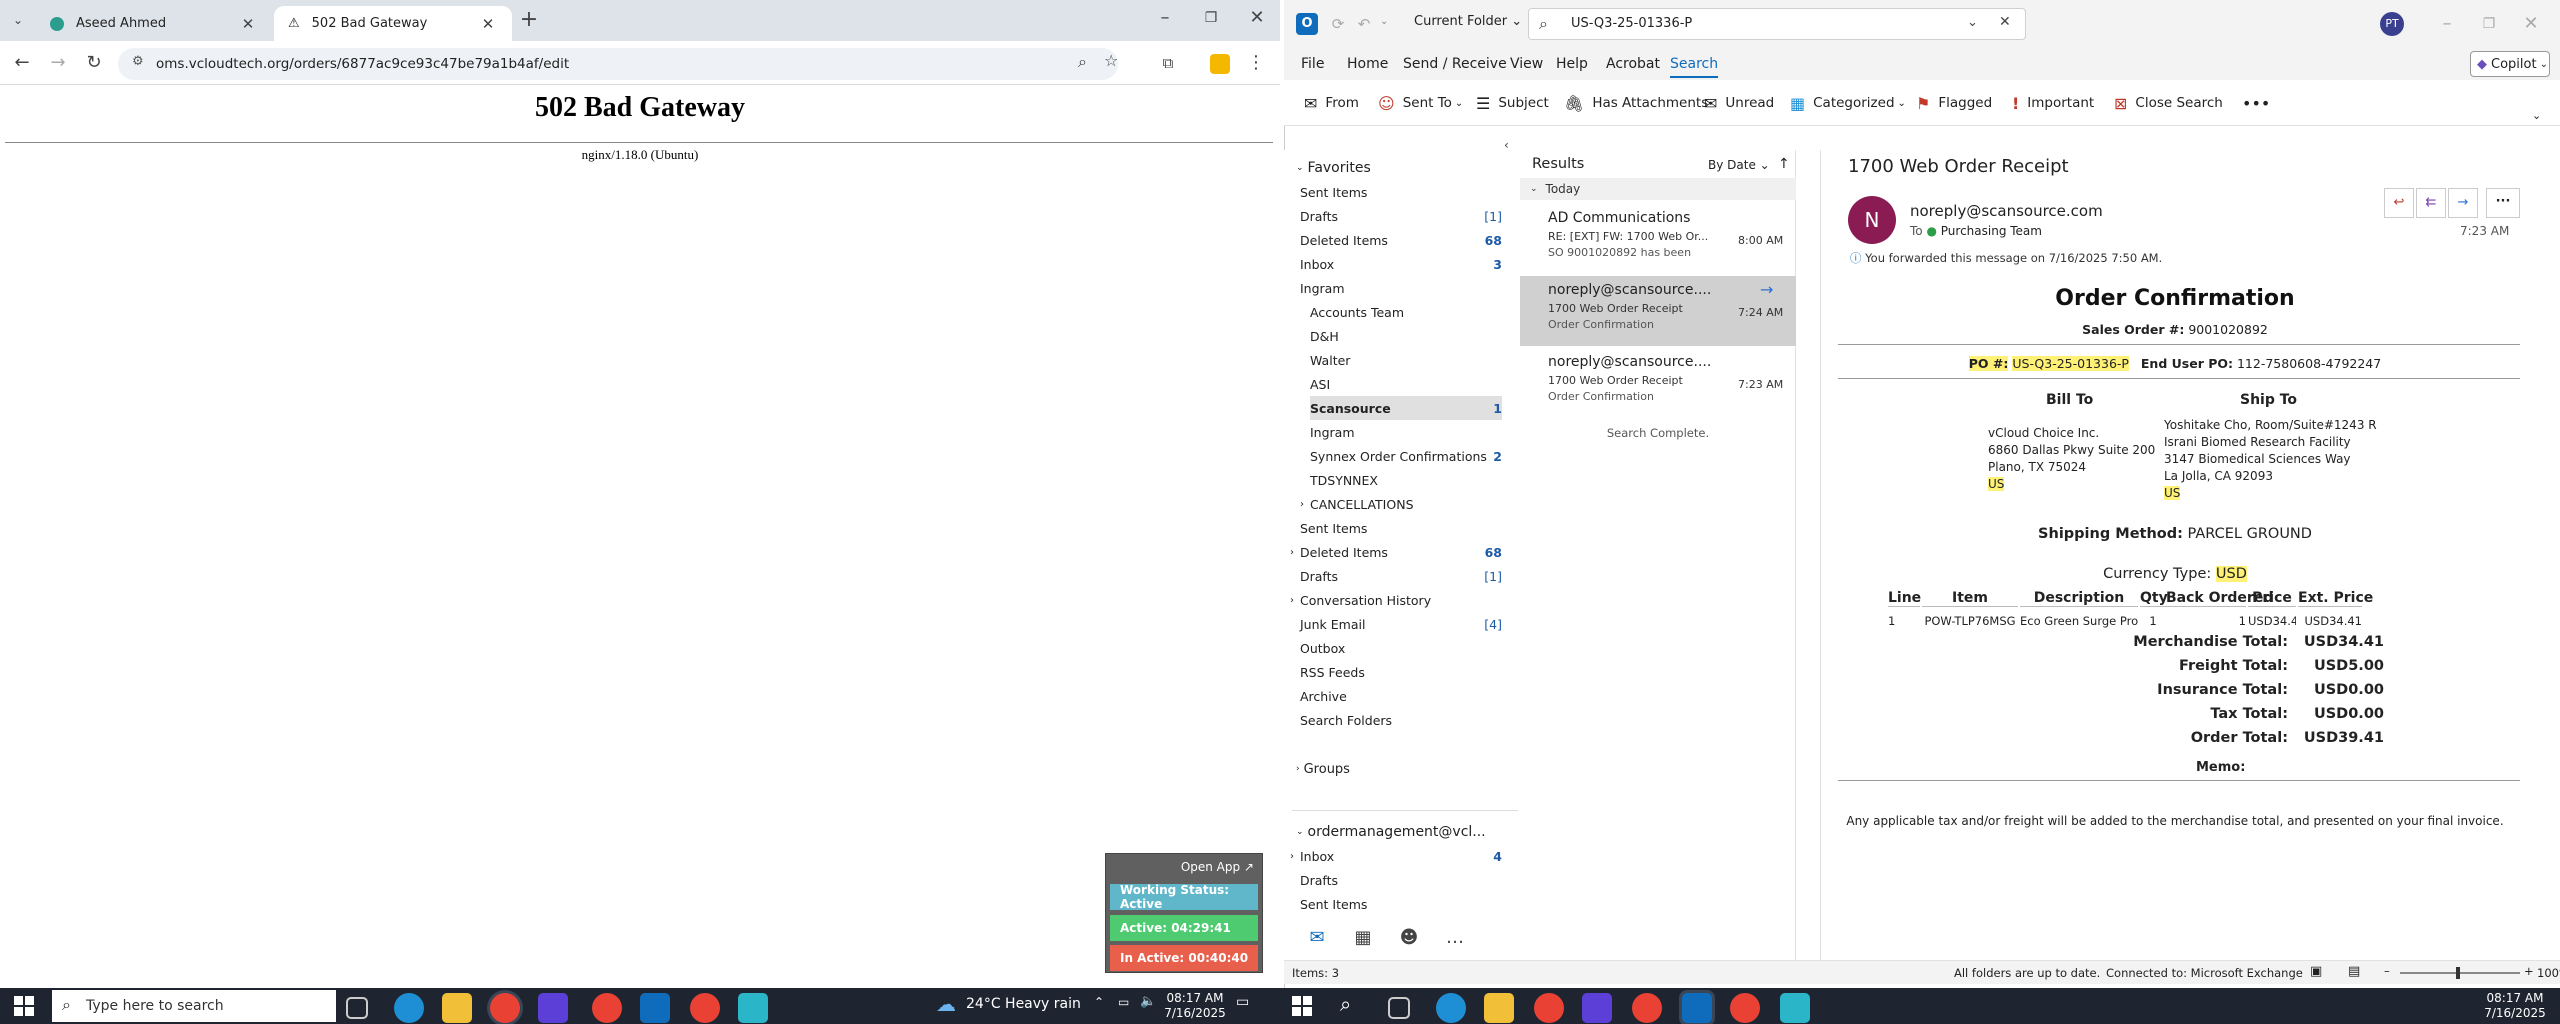 Image resolution: width=2560 pixels, height=1024 pixels. Describe the element at coordinates (1572, 64) in the screenshot. I see `menu-help: Help` at that location.